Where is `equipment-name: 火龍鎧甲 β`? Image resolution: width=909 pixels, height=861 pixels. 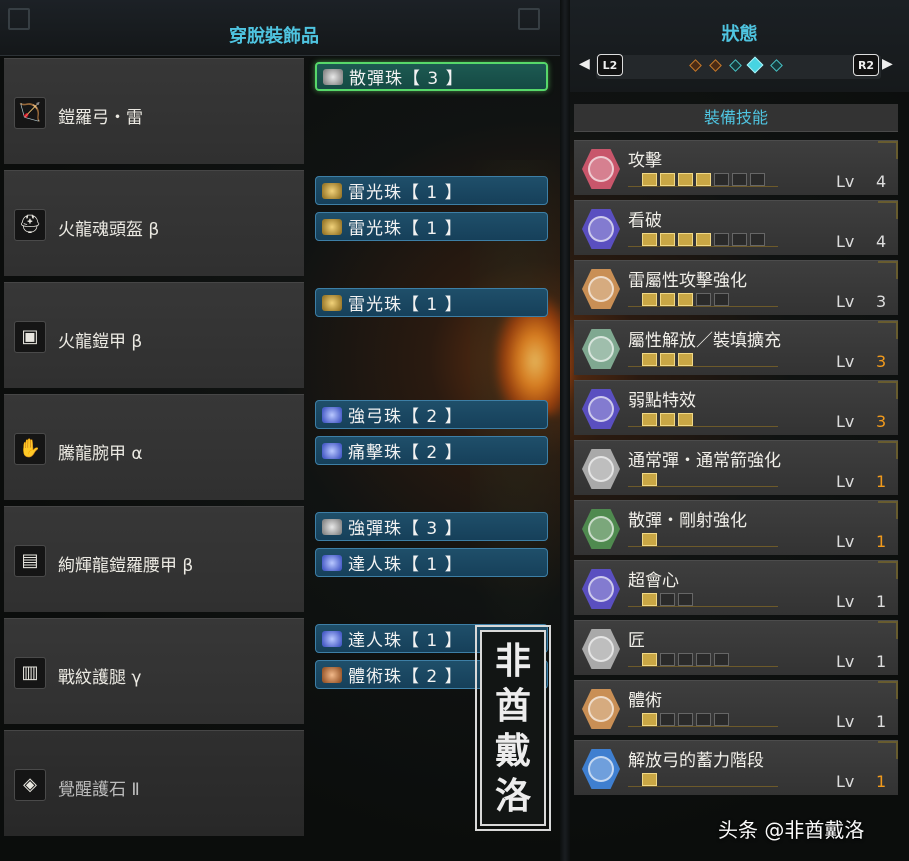
equipment-name: 火龍鎧甲 β is located at coordinates (100, 342).